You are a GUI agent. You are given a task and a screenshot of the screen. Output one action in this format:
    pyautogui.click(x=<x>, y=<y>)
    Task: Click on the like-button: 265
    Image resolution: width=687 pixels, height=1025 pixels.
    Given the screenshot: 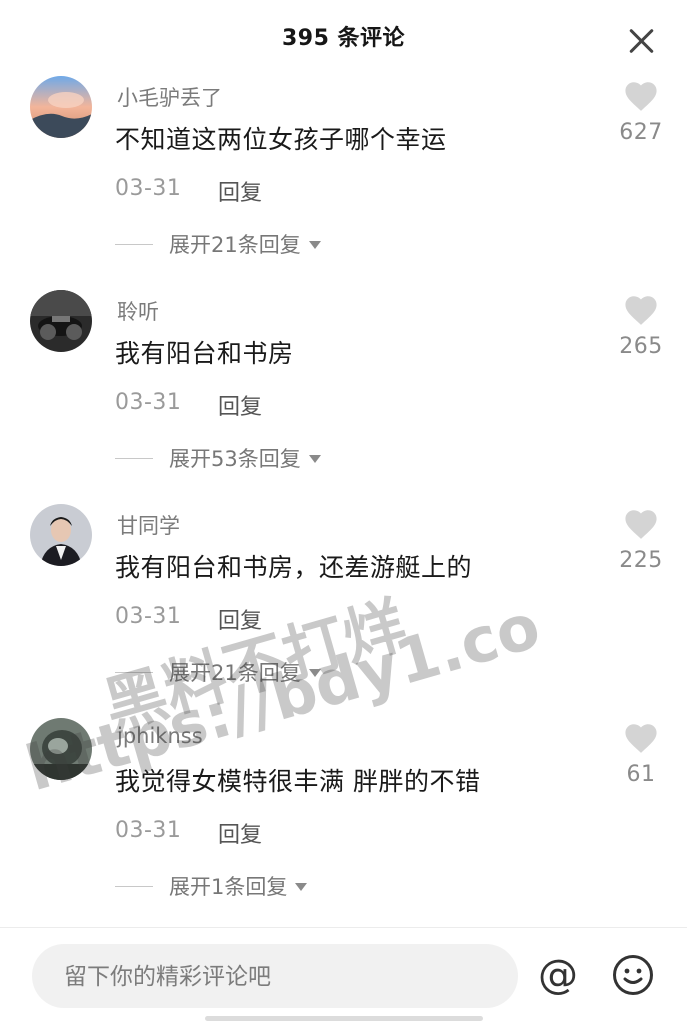 What is the action you would take?
    pyautogui.click(x=641, y=329)
    